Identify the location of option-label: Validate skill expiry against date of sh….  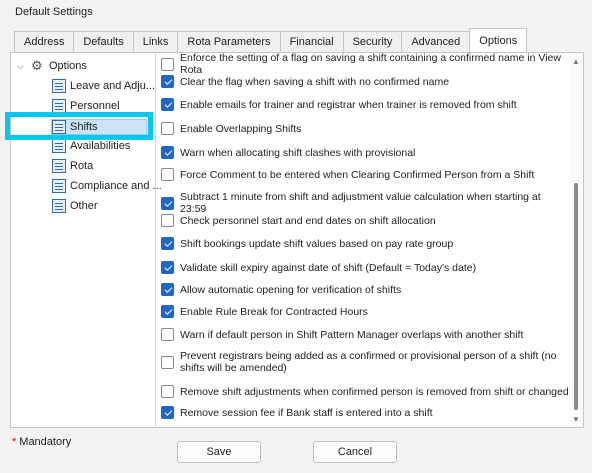
(328, 267).